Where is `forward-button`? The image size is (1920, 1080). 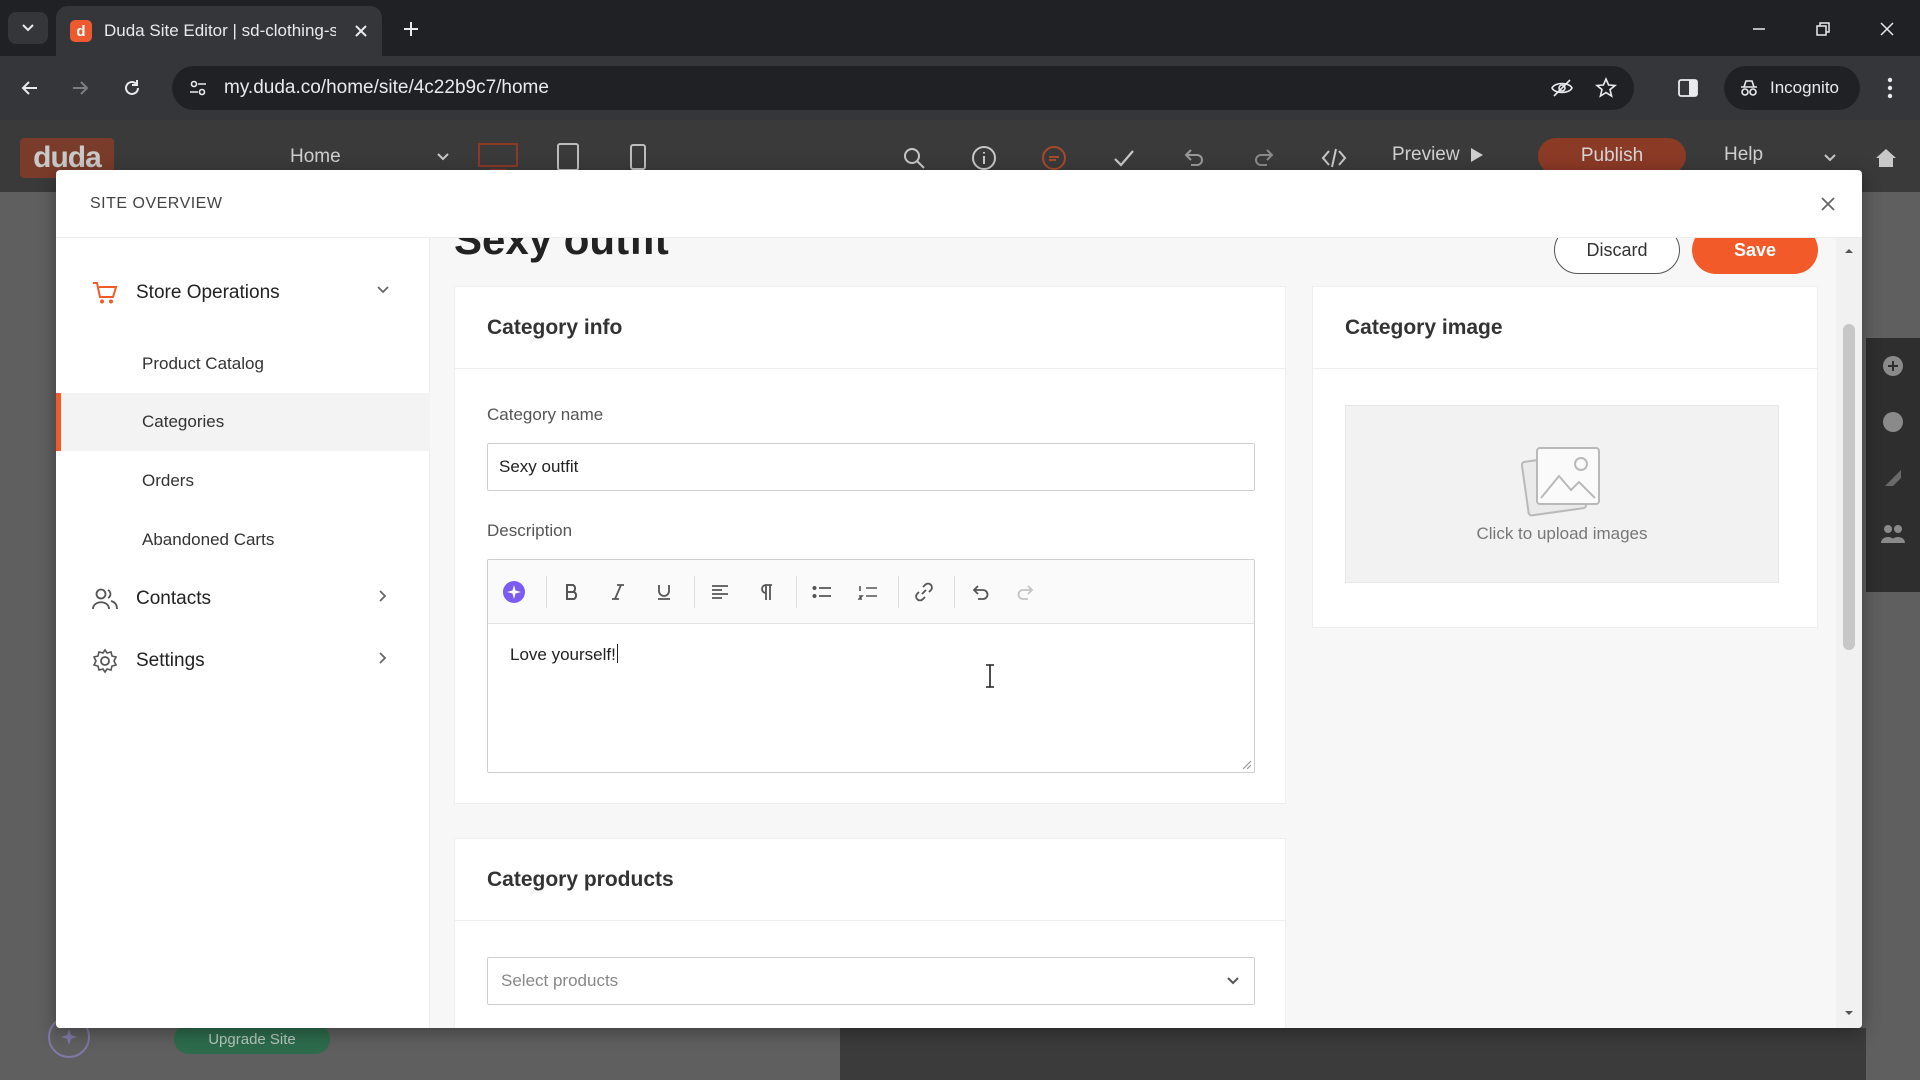
forward-button is located at coordinates (80, 88).